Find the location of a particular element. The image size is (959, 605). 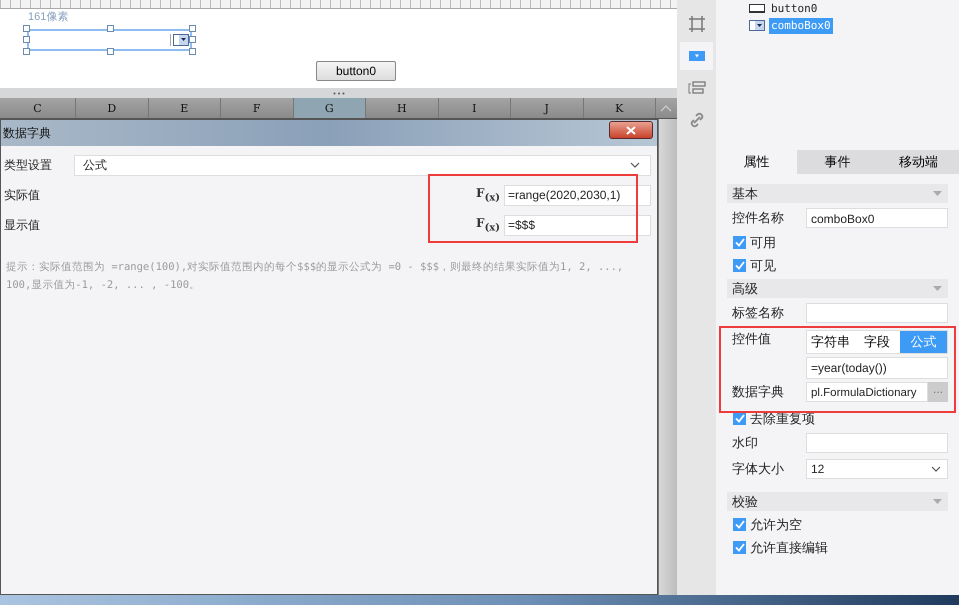

close-icon is located at coordinates (631, 130).